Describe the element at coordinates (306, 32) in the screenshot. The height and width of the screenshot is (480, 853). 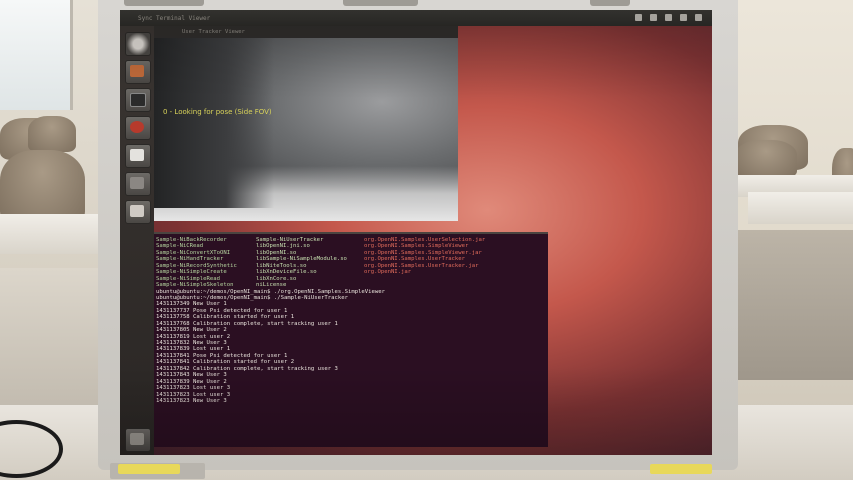
I see `viewer-title: User Tracker Viewer` at that location.